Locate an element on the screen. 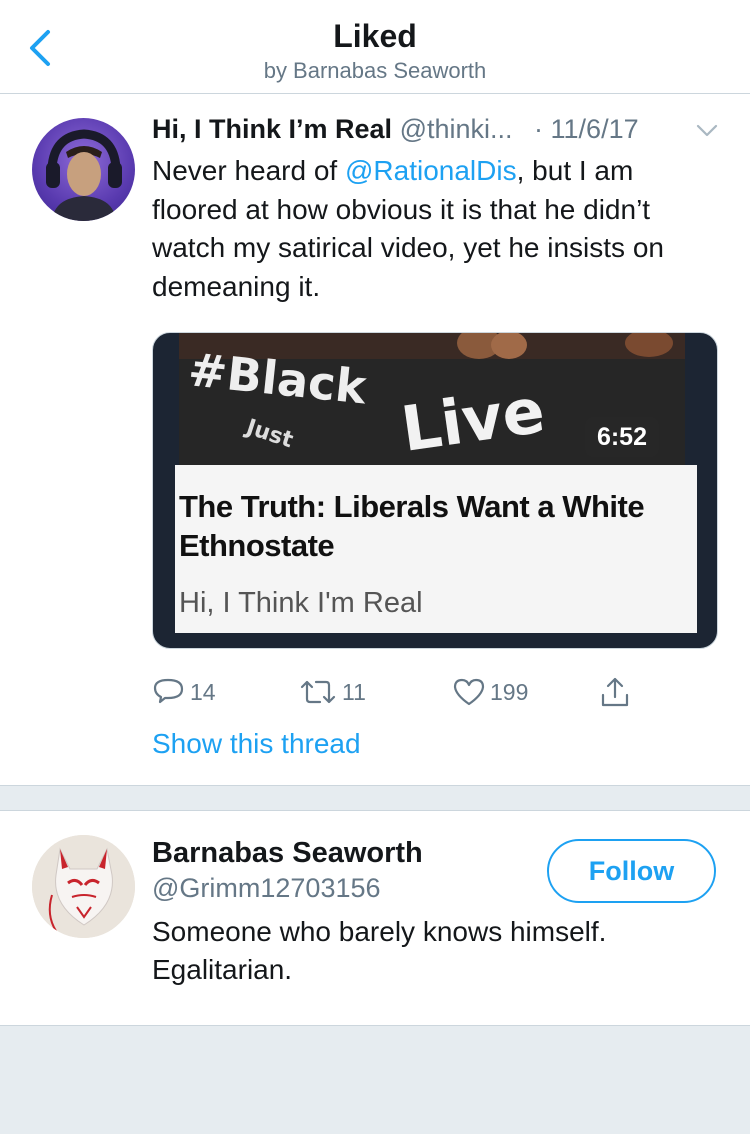  video-thumbnail: #Black Just Live 6:52 is located at coordinates (432, 399).